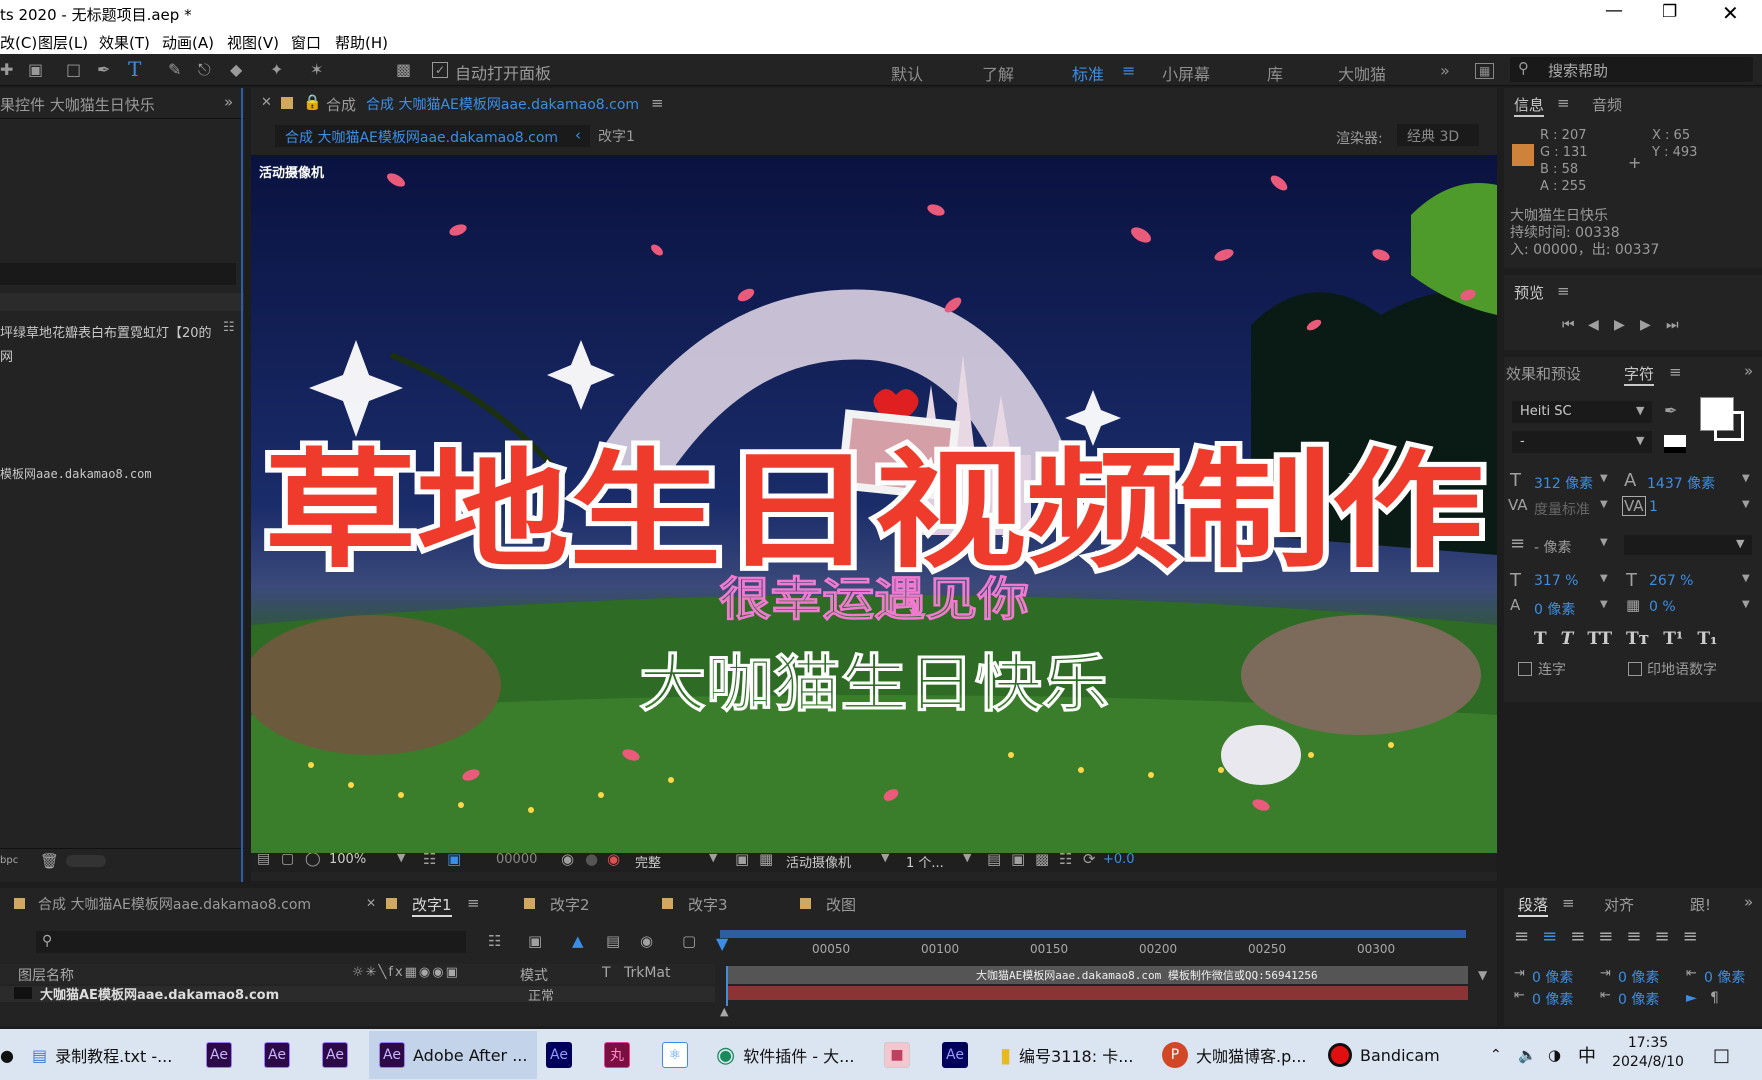 The width and height of the screenshot is (1762, 1080). What do you see at coordinates (1521, 937) in the screenshot?
I see `align-left-icon: ≡` at bounding box center [1521, 937].